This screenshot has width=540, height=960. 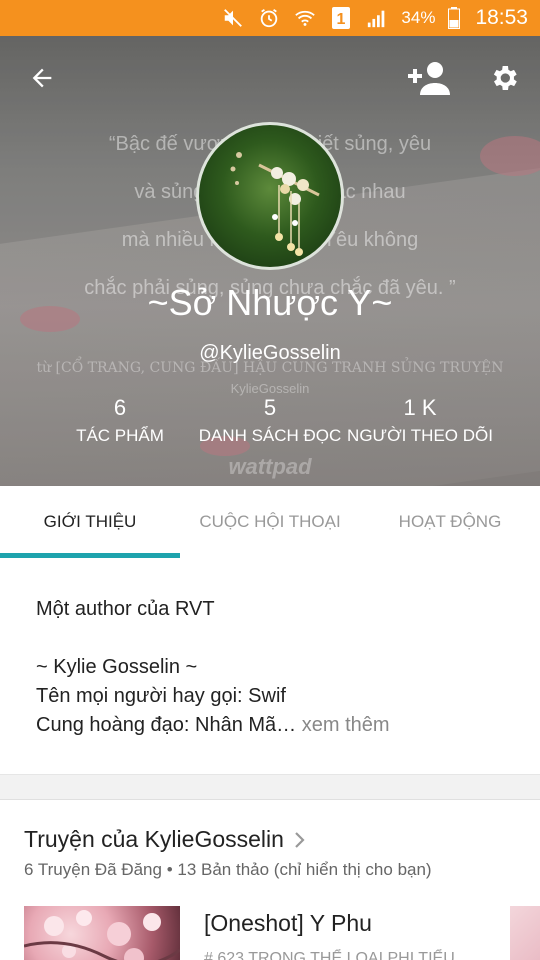 What do you see at coordinates (270, 435) in the screenshot?
I see `stat-label: DANH SÁCH ĐỌC` at bounding box center [270, 435].